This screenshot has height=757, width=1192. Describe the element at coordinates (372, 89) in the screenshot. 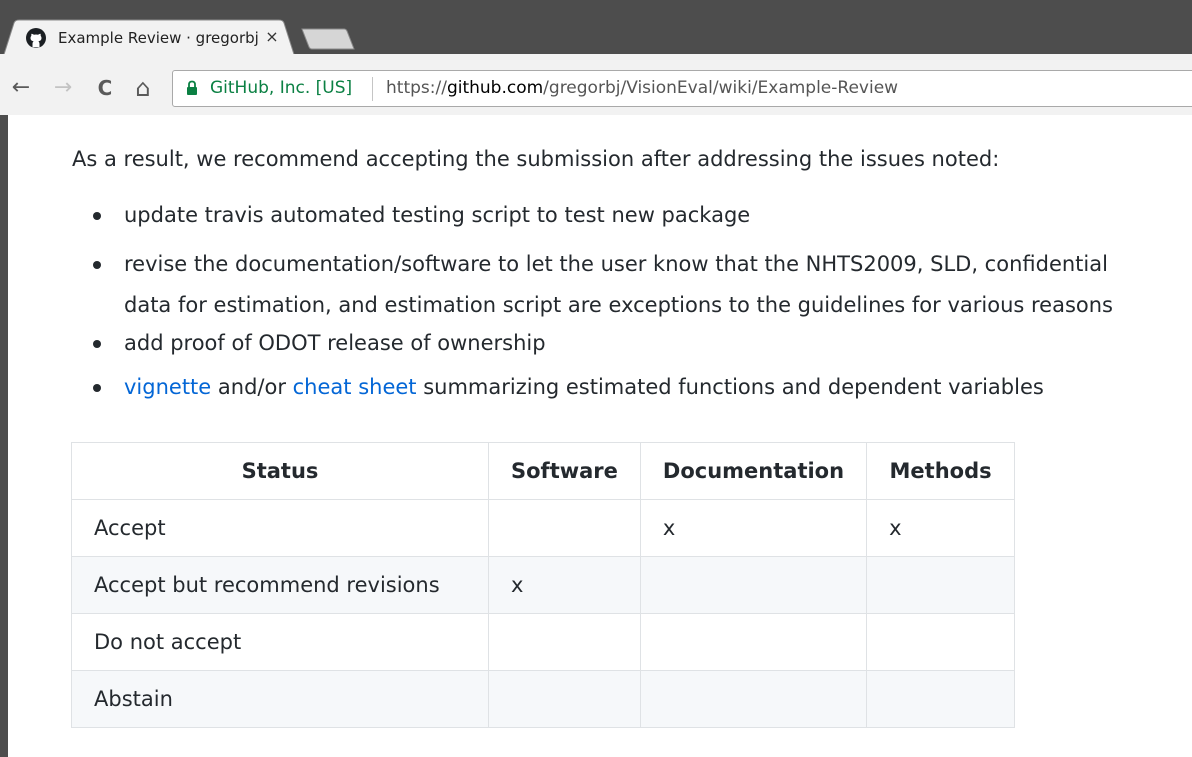

I see `address-separator` at that location.